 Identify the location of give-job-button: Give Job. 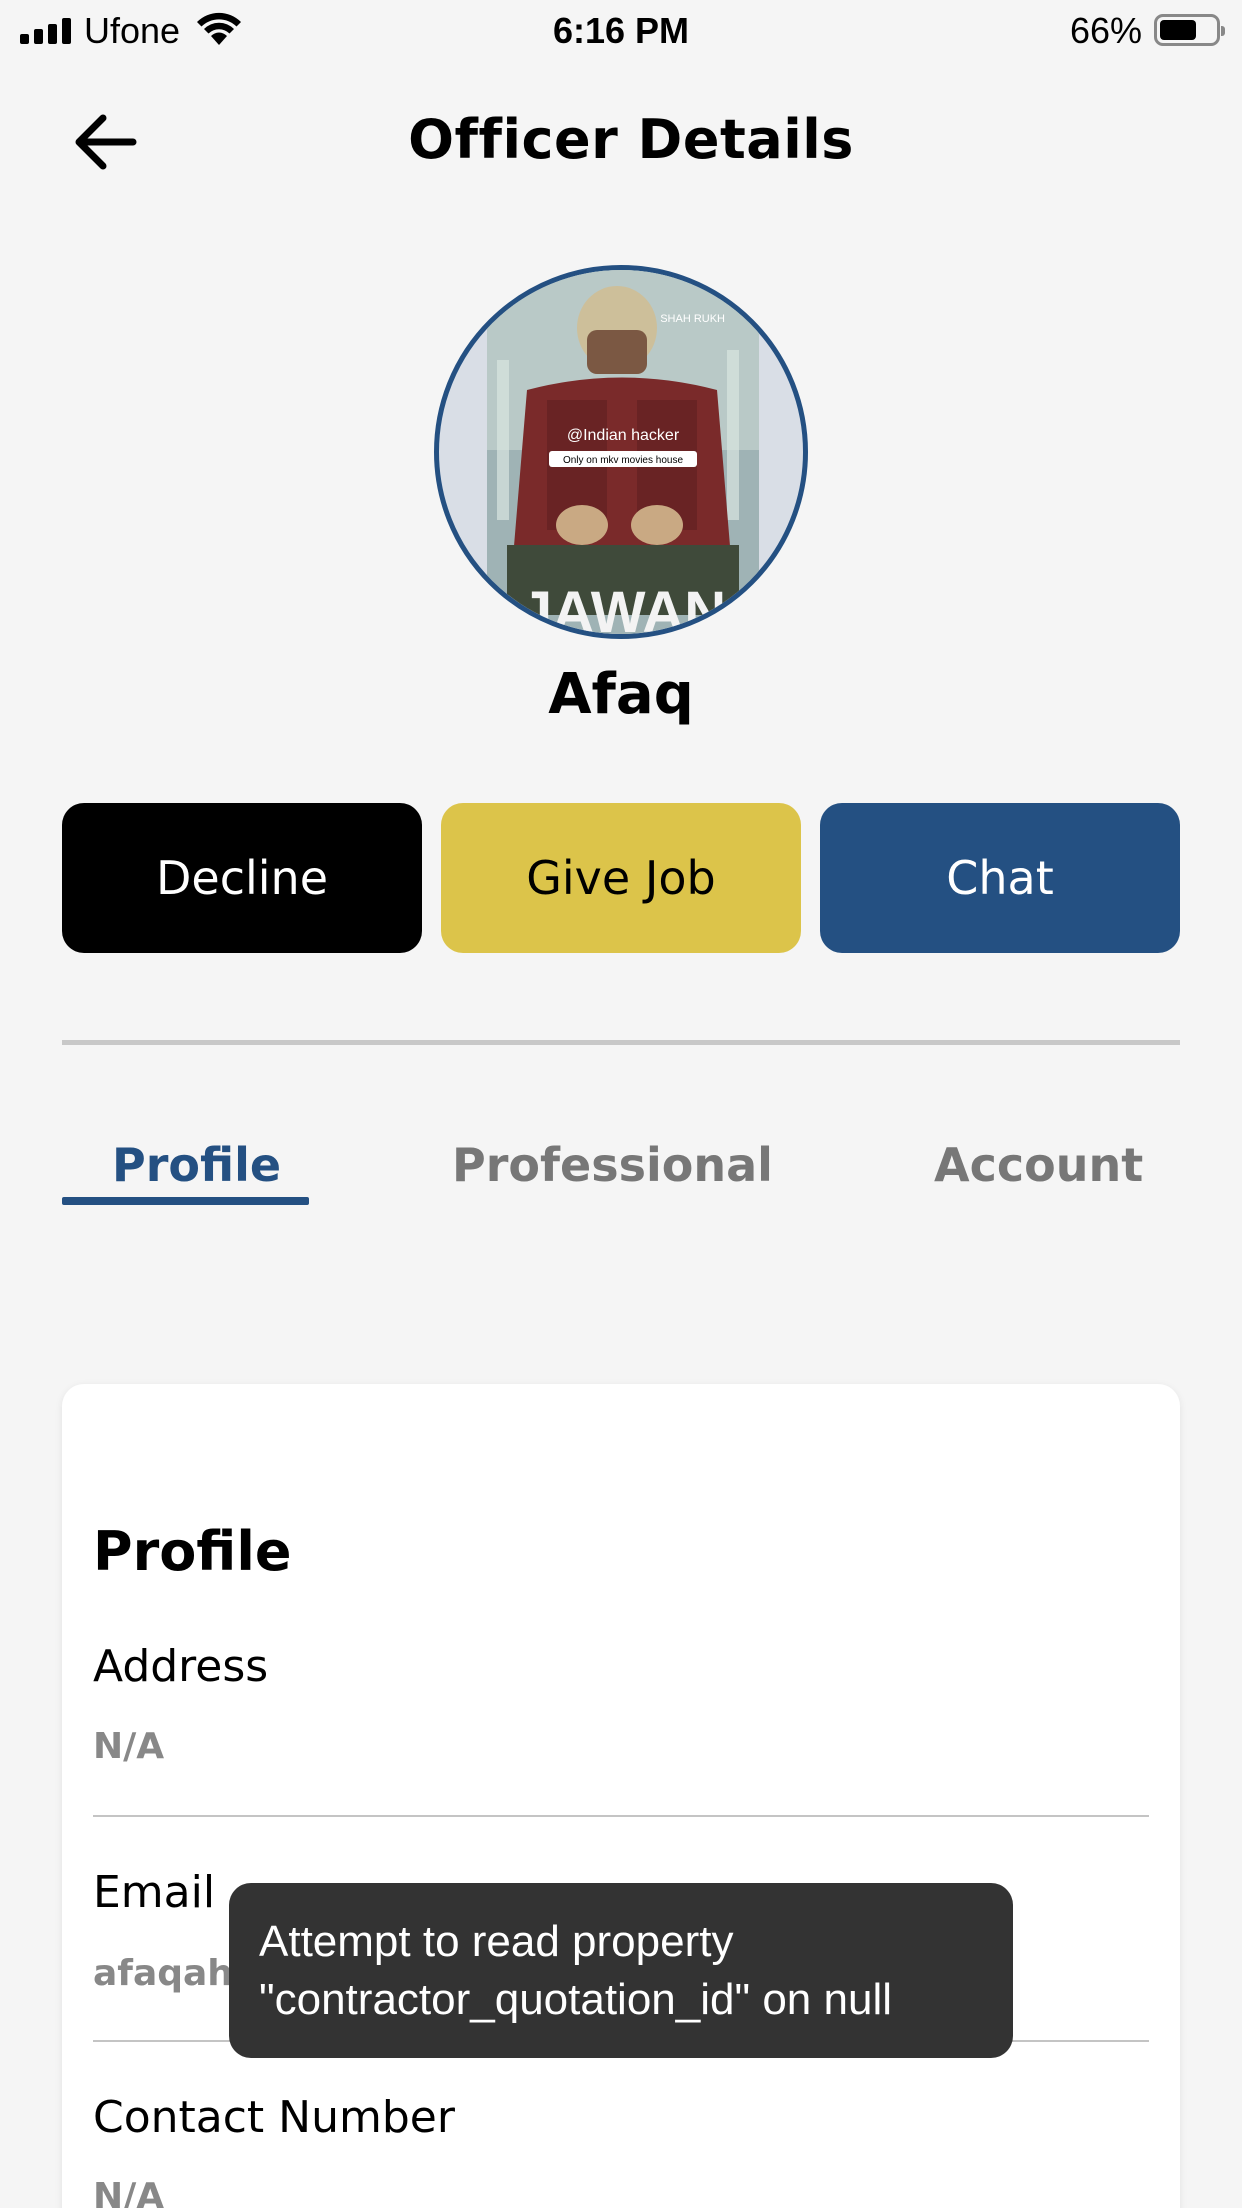
(621, 878).